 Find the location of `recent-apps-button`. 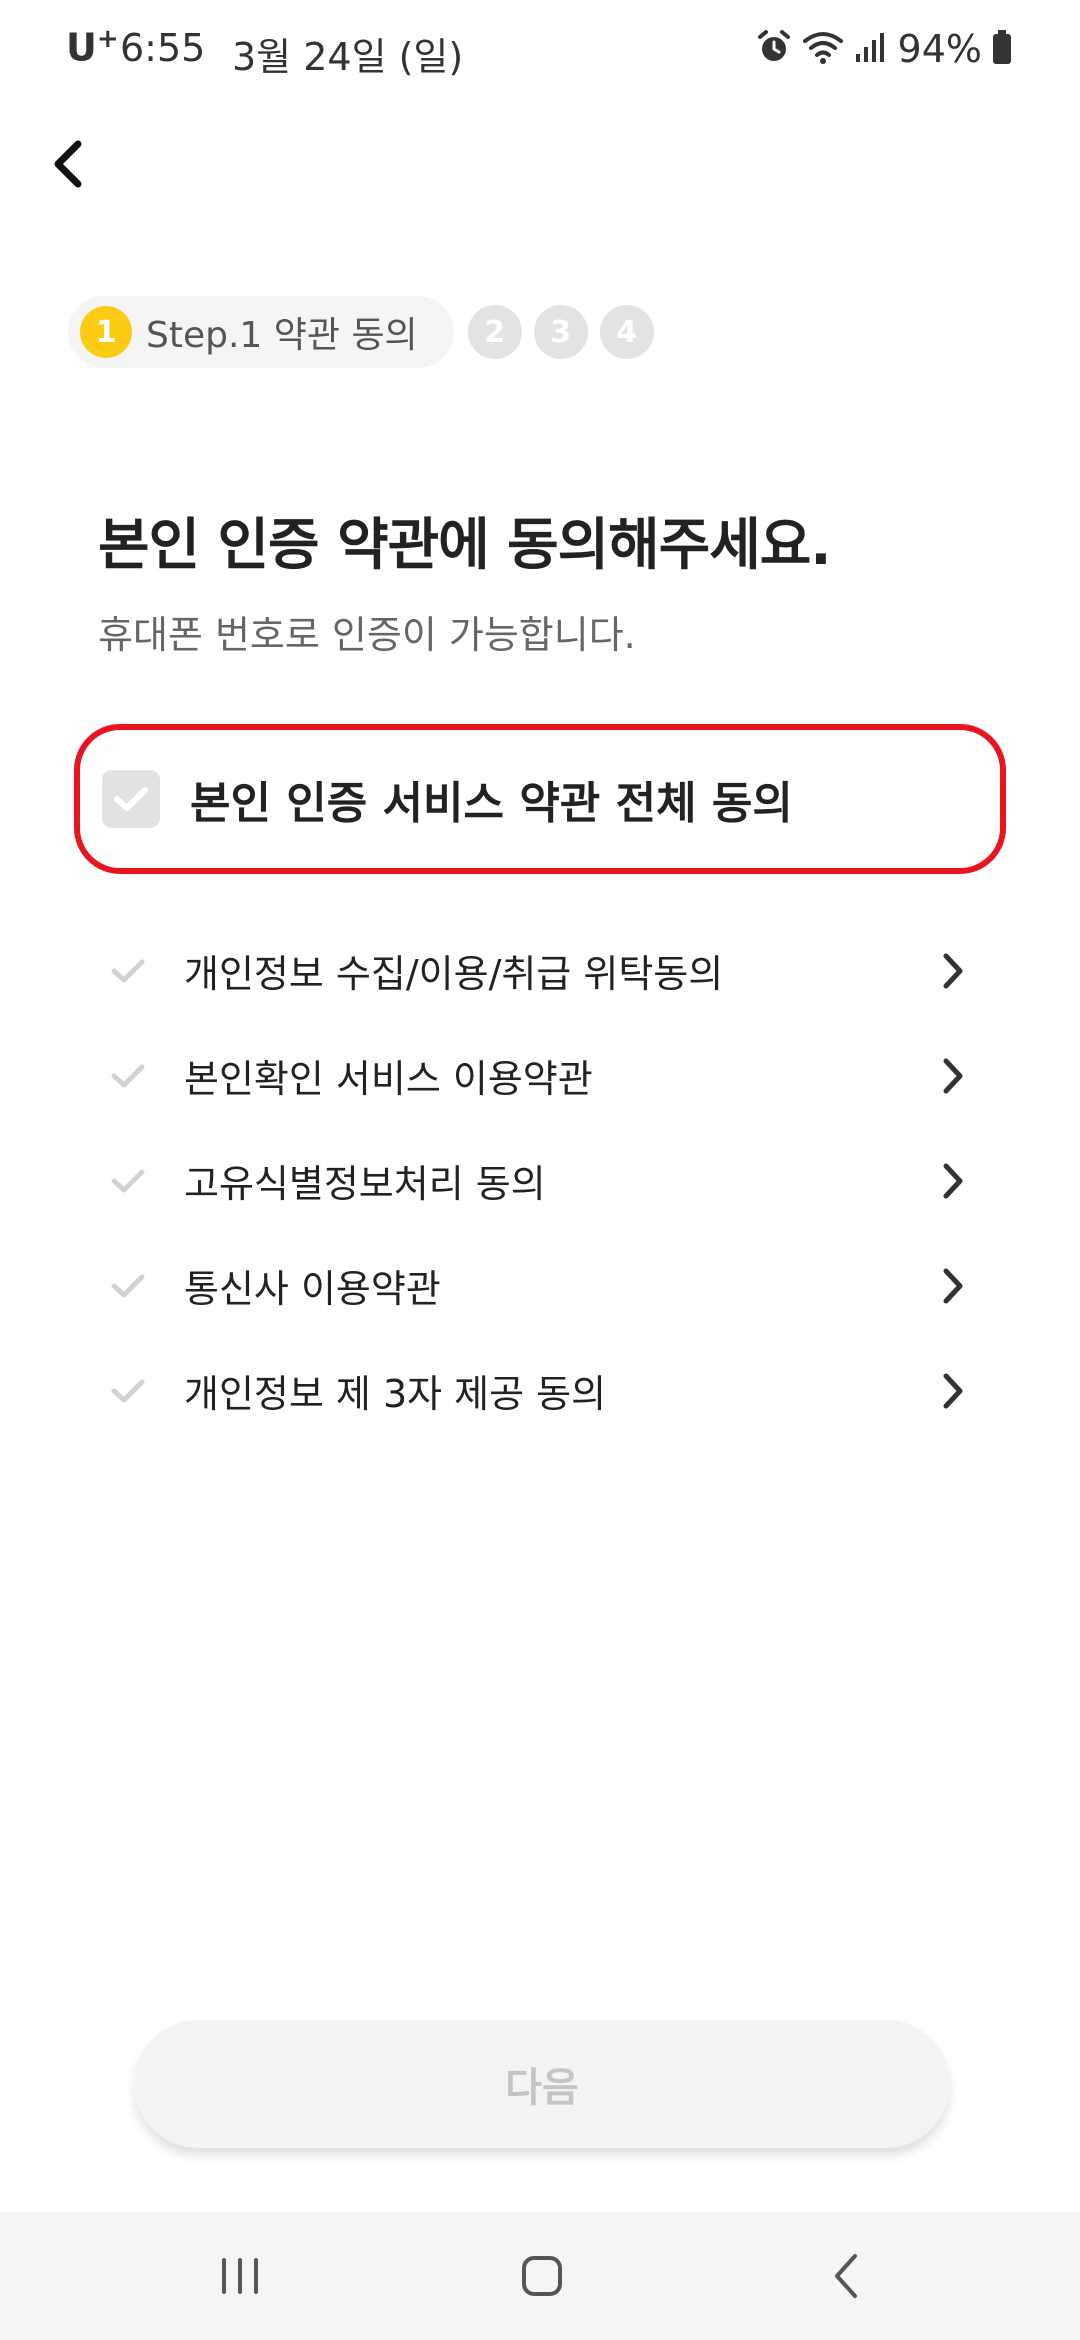

recent-apps-button is located at coordinates (240, 2276).